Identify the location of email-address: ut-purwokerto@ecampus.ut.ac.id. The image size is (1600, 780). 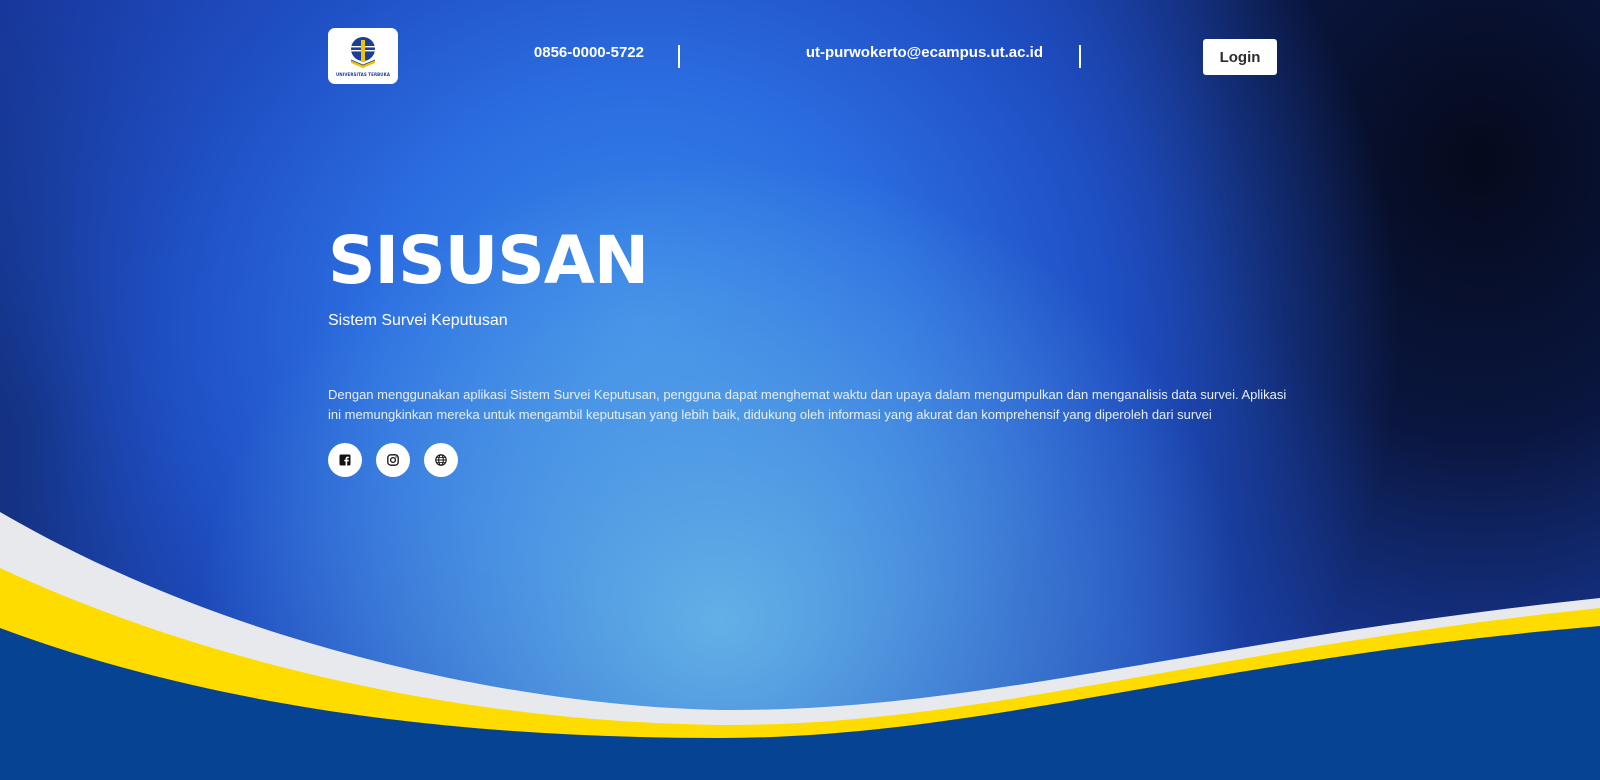
(924, 52).